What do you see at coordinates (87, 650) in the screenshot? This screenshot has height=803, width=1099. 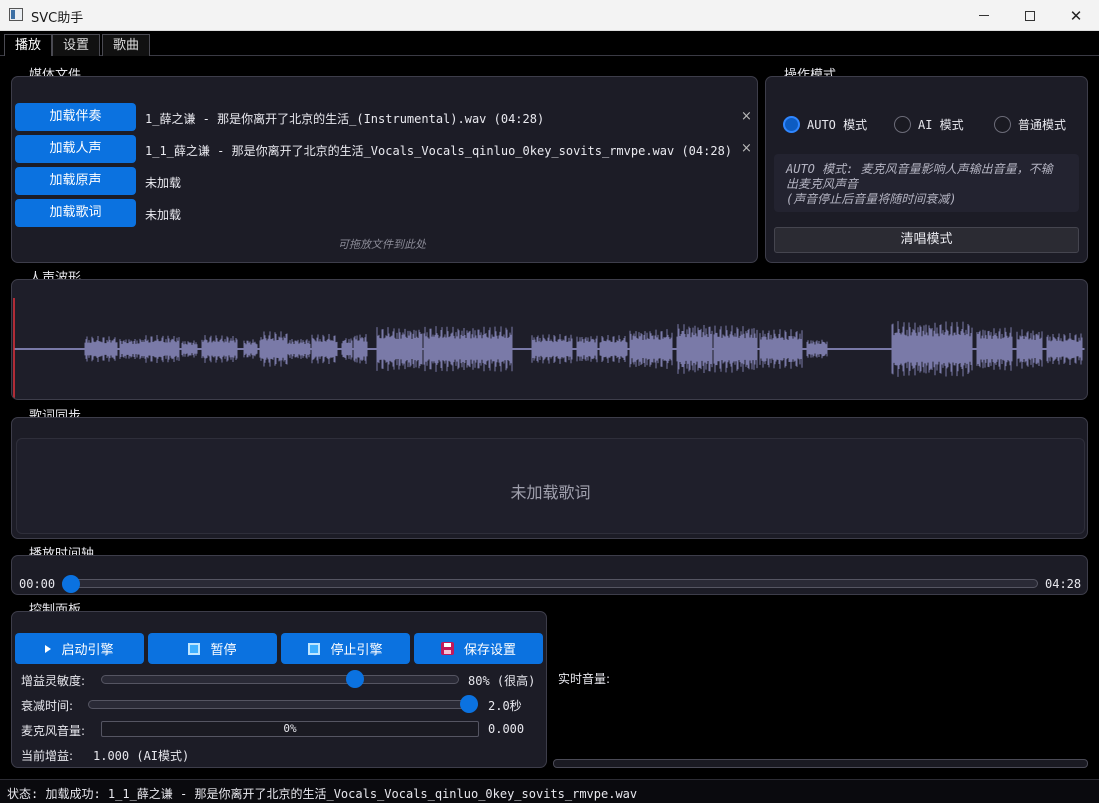 I see `start-engine-label: 启动引擎` at bounding box center [87, 650].